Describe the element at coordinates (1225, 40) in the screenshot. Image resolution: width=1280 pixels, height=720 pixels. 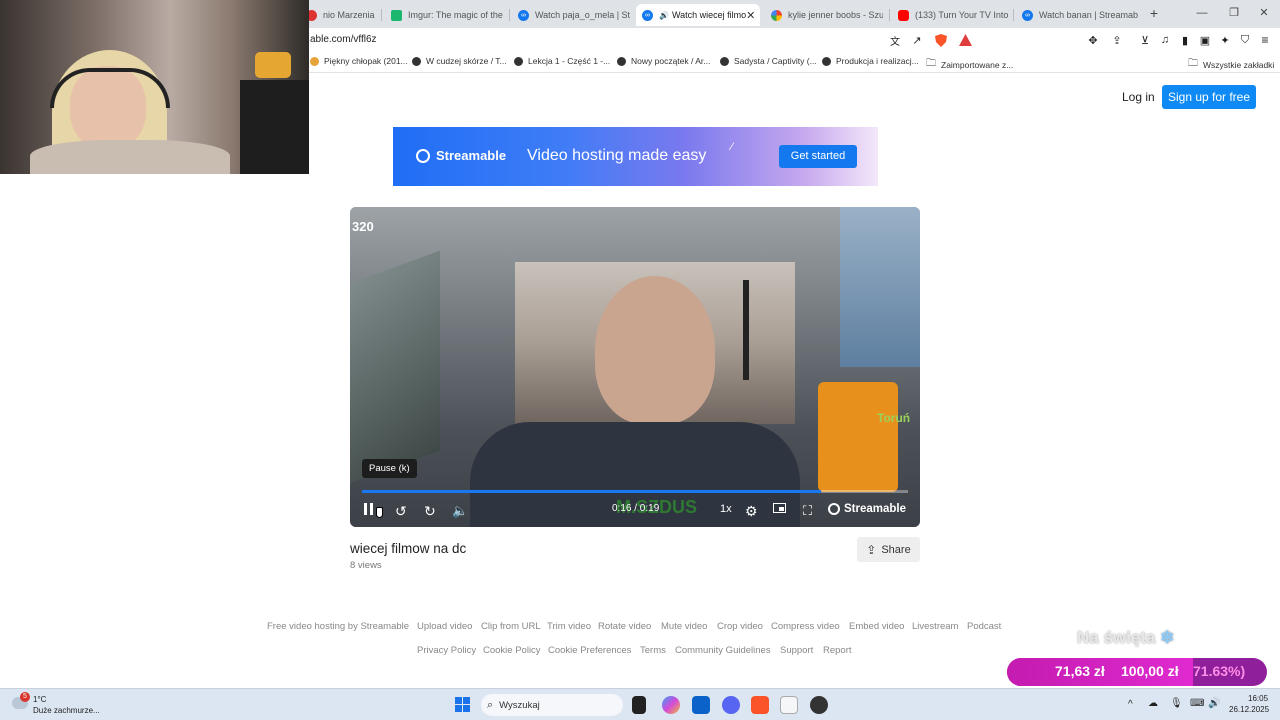
I see `leo-ai-icon: ✦` at that location.